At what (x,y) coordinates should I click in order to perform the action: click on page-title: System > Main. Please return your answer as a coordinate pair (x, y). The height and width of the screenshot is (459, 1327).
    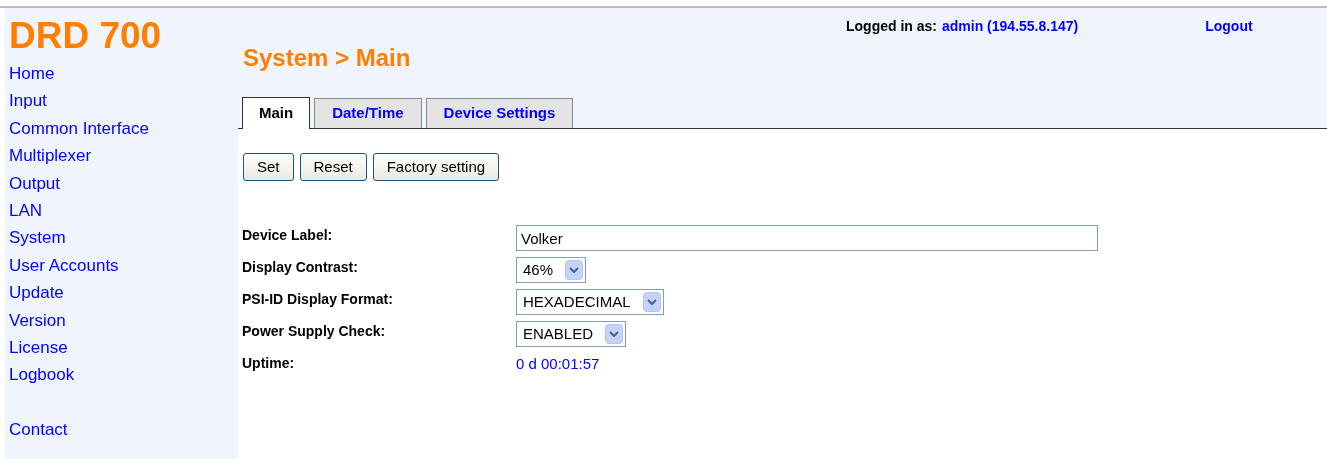
    Looking at the image, I should click on (327, 58).